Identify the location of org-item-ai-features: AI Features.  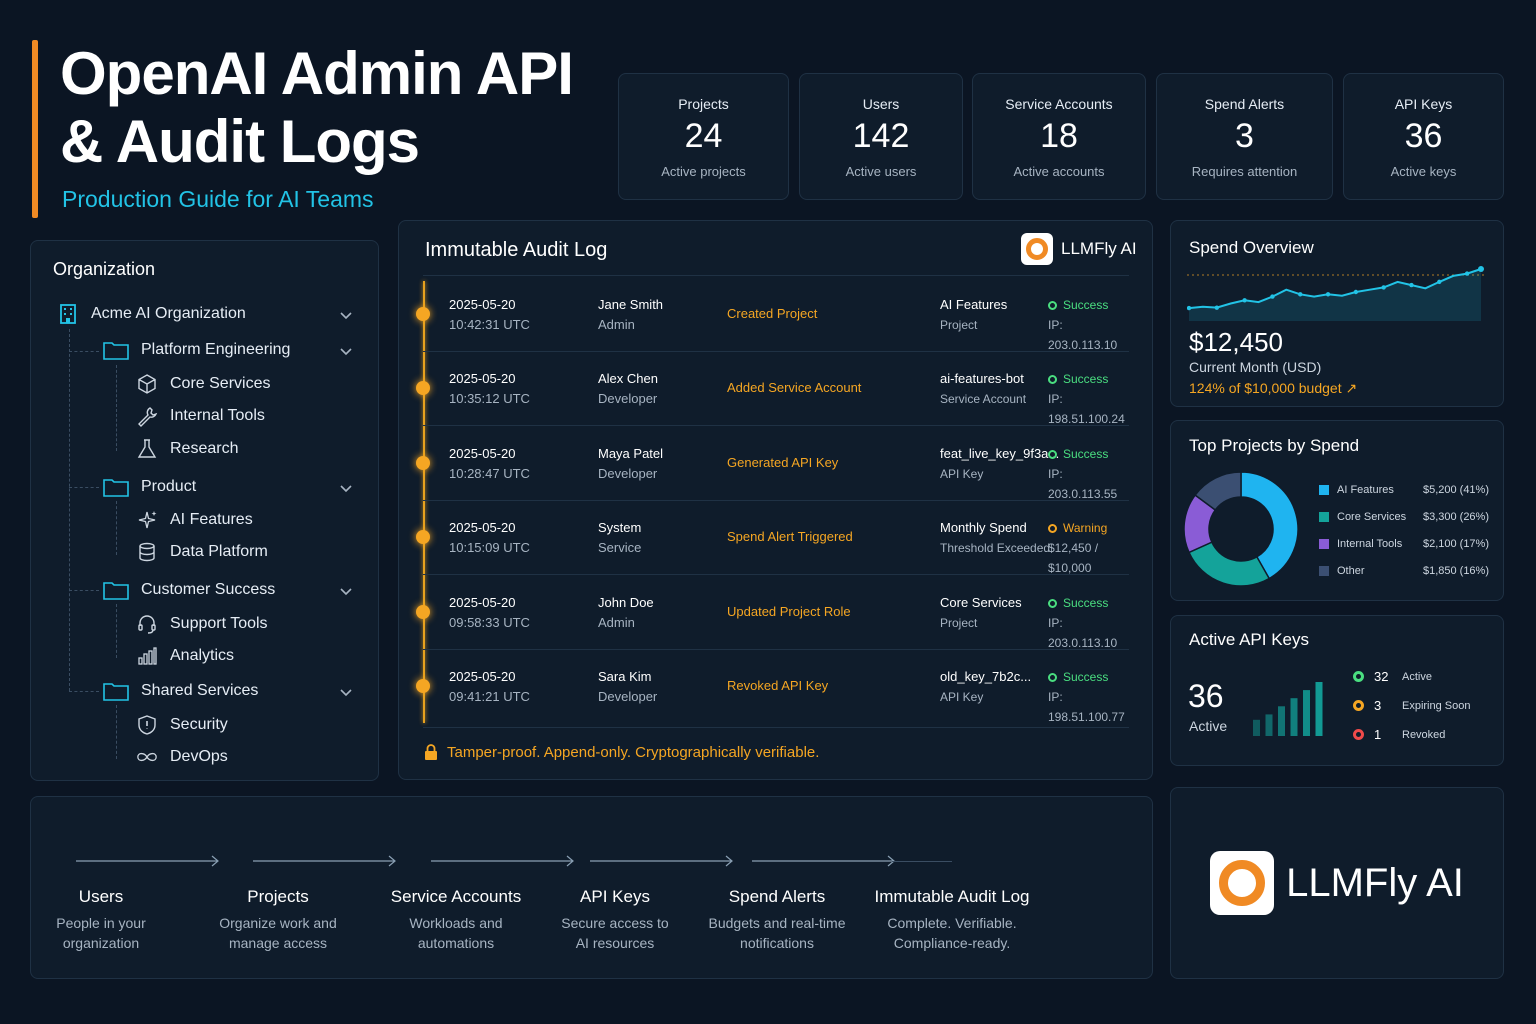
(194, 520).